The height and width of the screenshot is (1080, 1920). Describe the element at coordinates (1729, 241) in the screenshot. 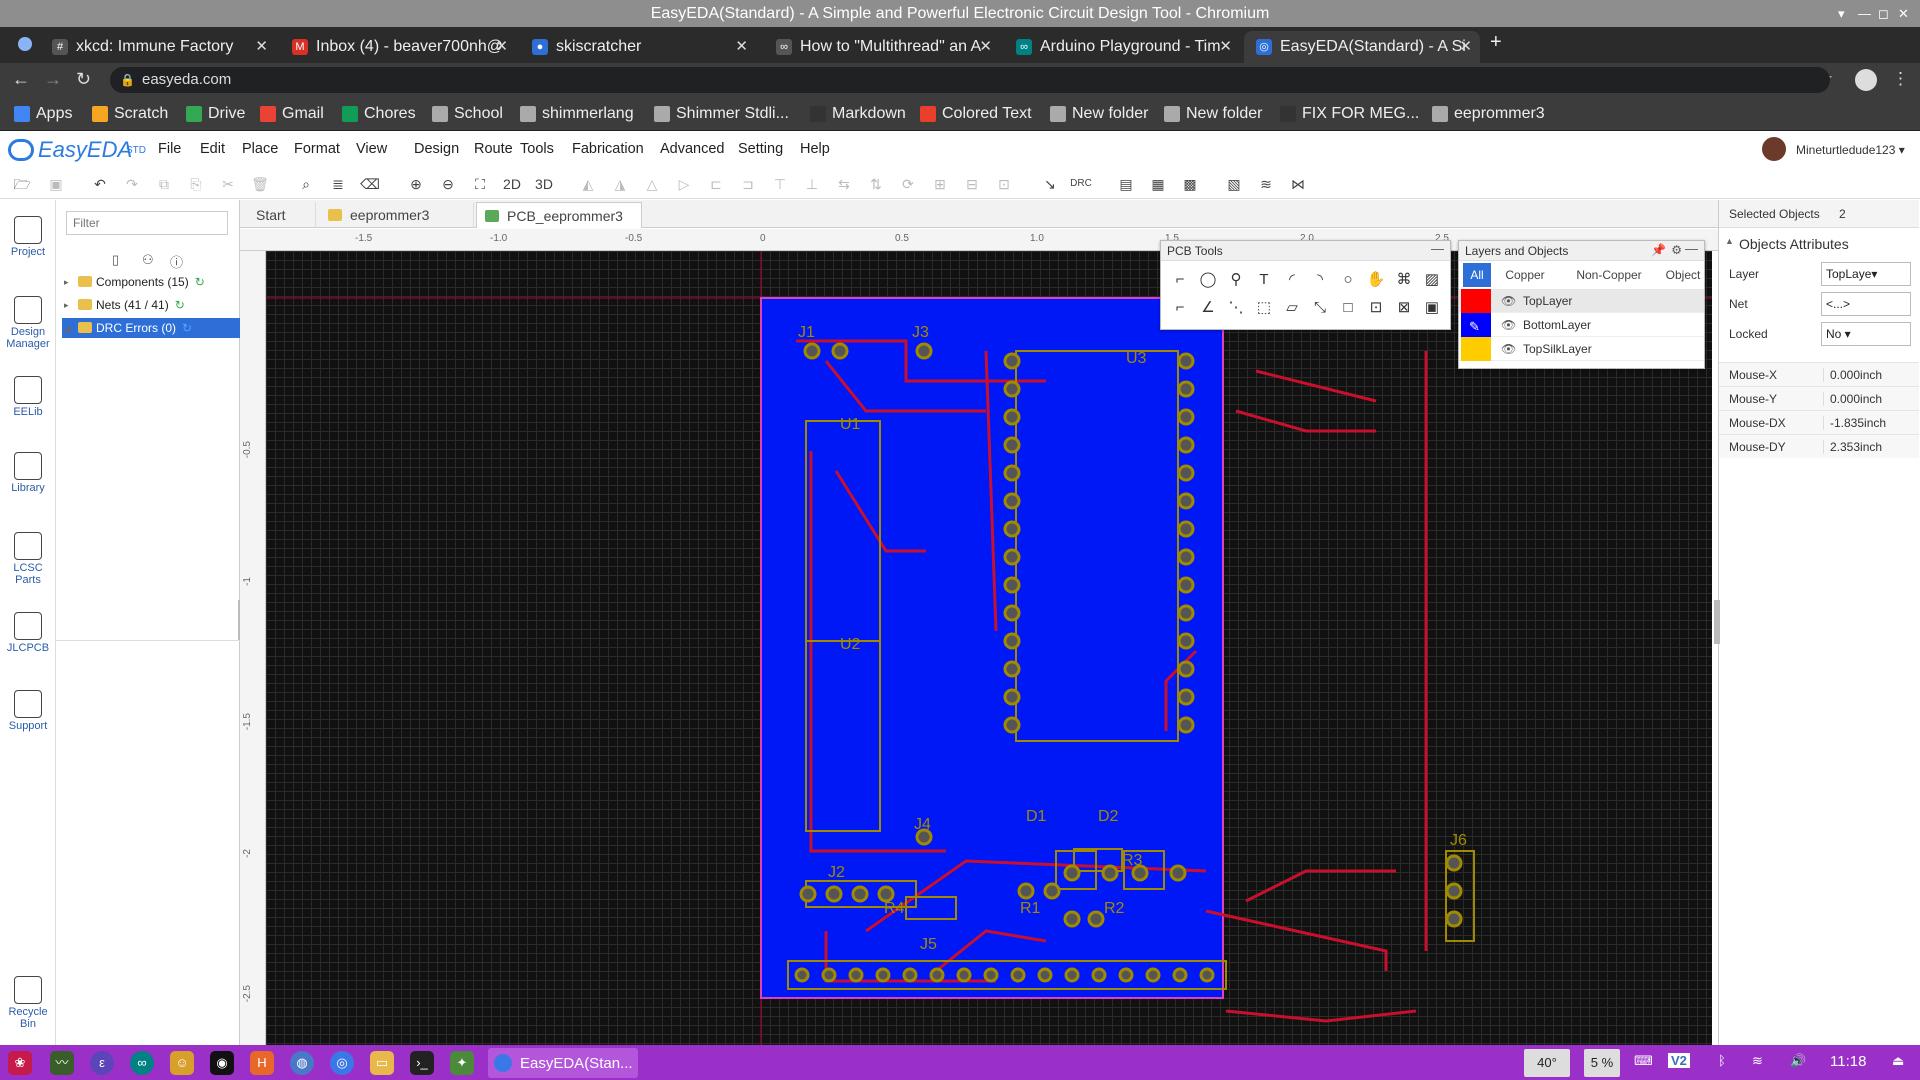

I see `section-collapse-icon: ▲` at that location.